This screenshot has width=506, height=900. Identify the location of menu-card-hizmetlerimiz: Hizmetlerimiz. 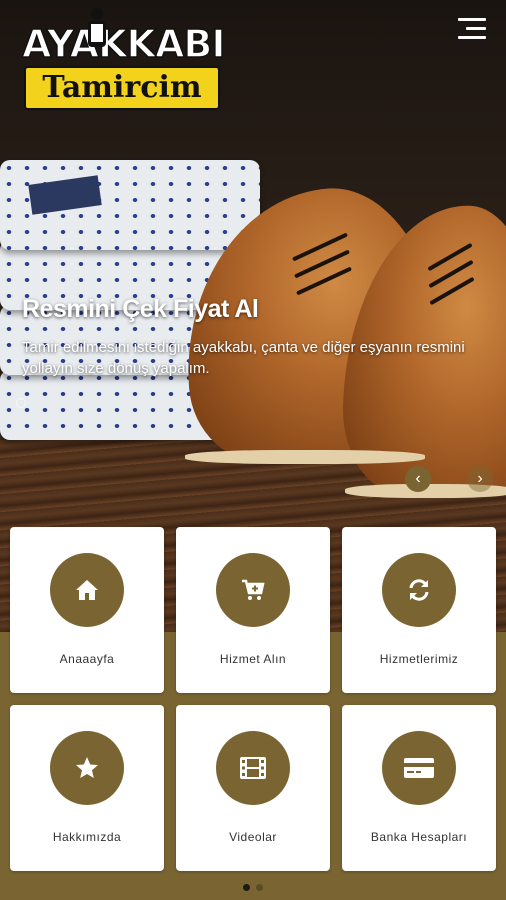
(419, 610).